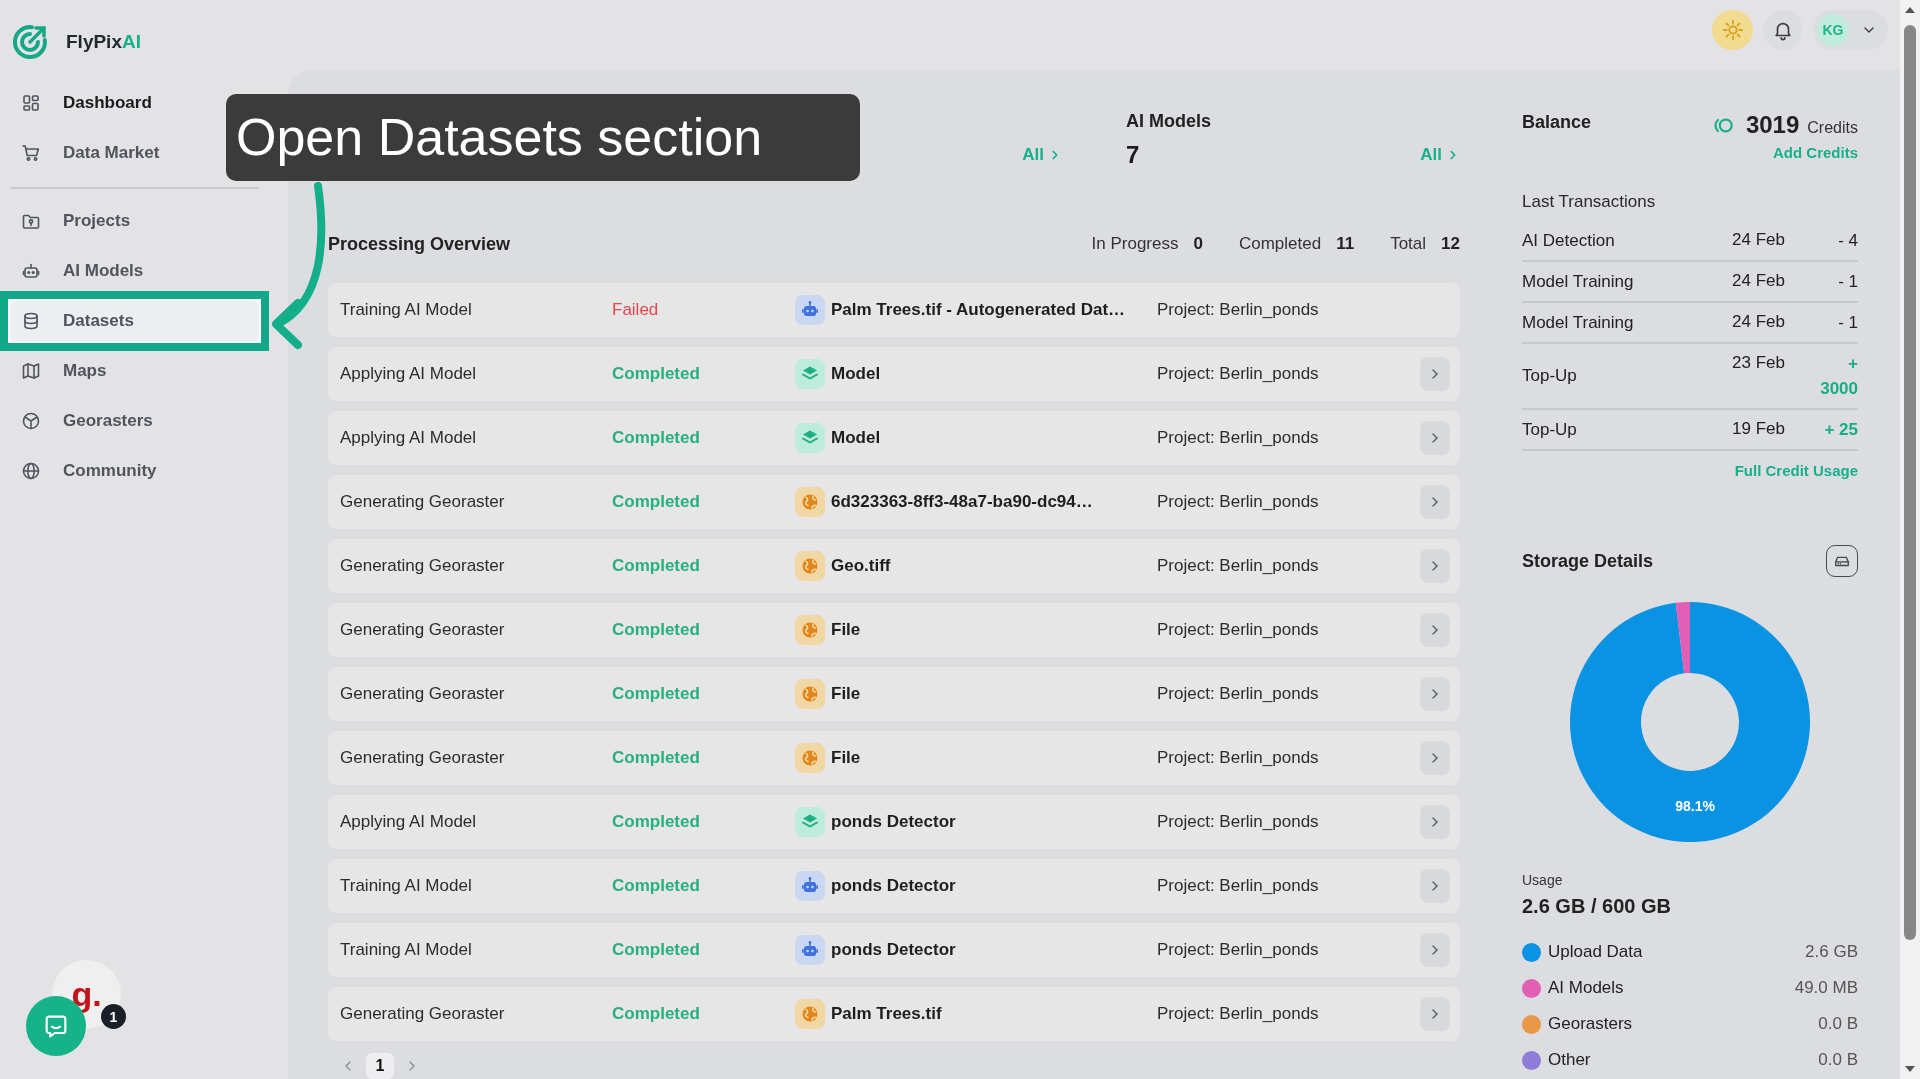  What do you see at coordinates (1595, 952) in the screenshot?
I see `legend-label: Upload Data` at bounding box center [1595, 952].